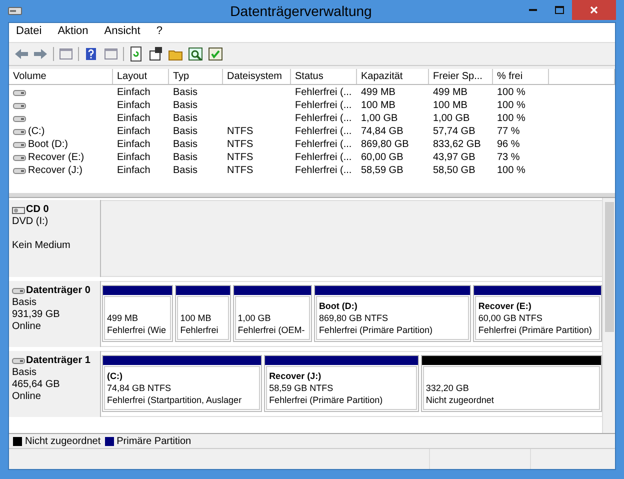 This screenshot has height=479, width=624. What do you see at coordinates (122, 32) in the screenshot?
I see `menu-item: Ansicht` at bounding box center [122, 32].